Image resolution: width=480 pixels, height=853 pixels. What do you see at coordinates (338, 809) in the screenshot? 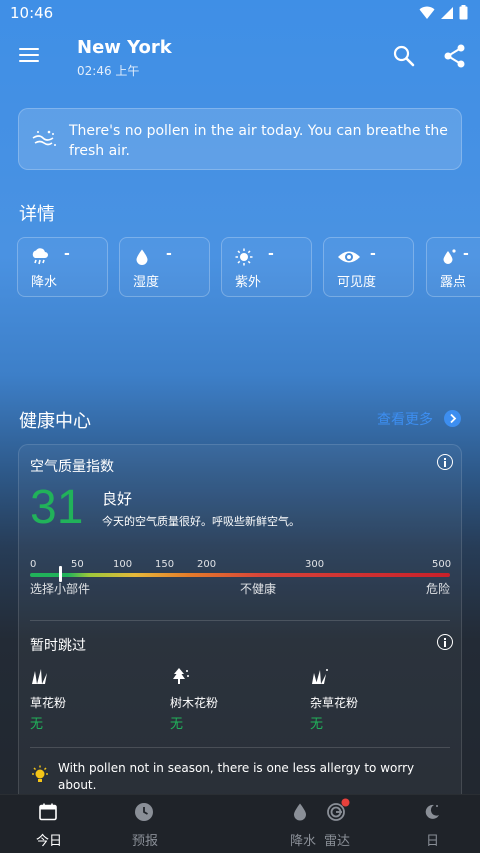
I see `radar-icon` at bounding box center [338, 809].